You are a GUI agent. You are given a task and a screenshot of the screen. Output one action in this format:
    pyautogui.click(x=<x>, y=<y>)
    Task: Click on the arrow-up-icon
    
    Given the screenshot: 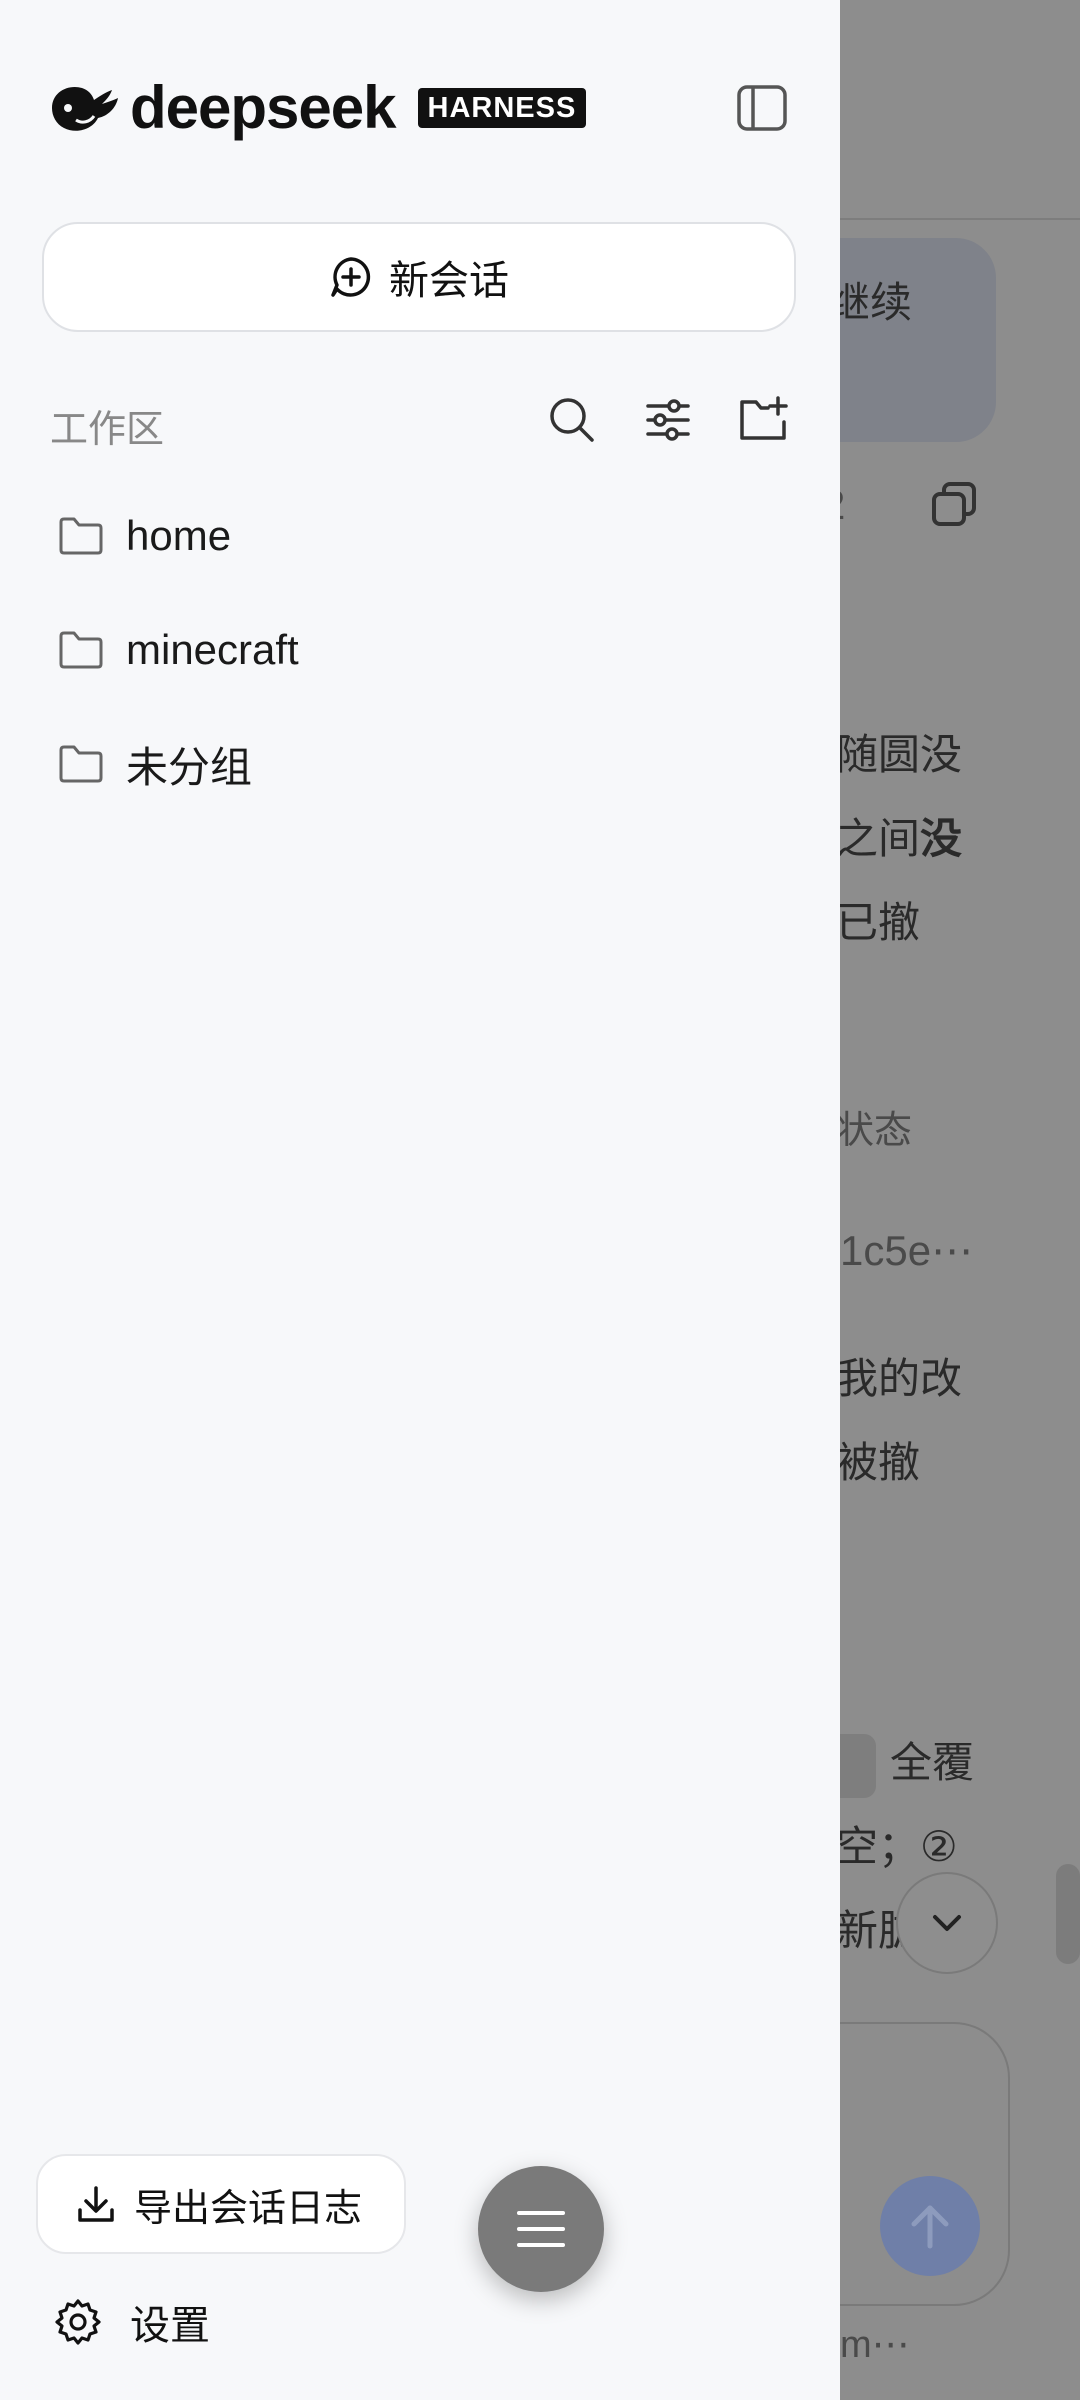 What is the action you would take?
    pyautogui.click(x=930, y=2227)
    